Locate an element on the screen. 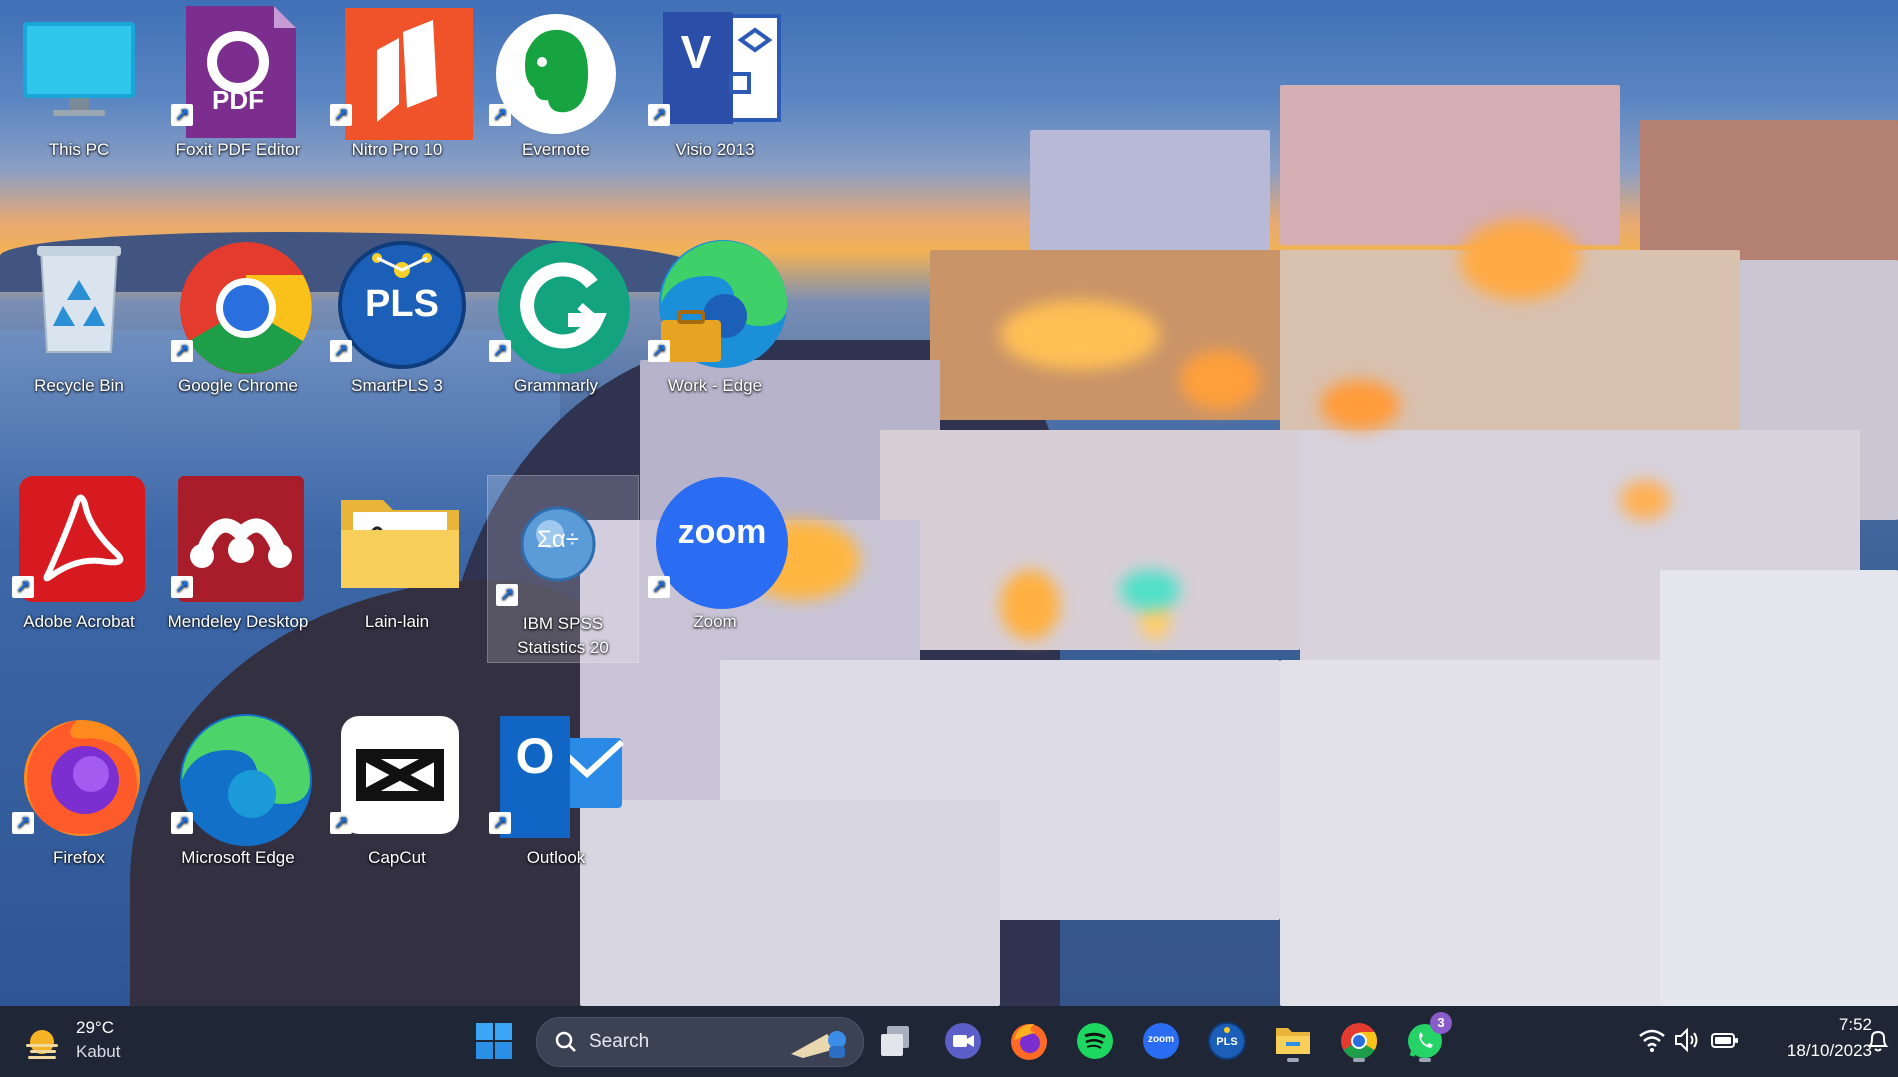 The width and height of the screenshot is (1898, 1077). foxit-text: PDF is located at coordinates (238, 100).